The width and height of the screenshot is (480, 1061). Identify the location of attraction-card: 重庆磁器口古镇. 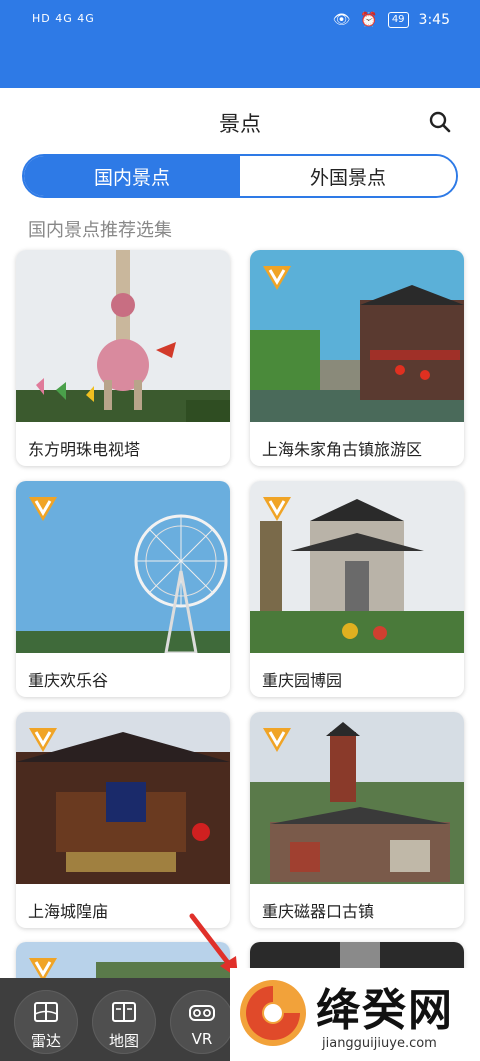
(357, 820).